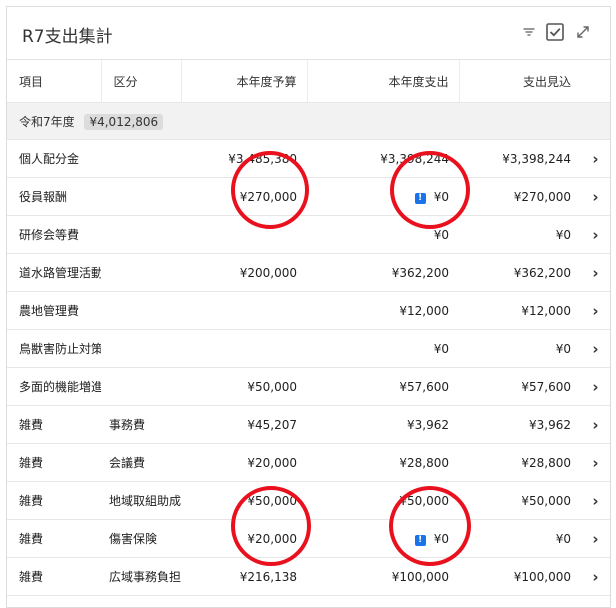 This screenshot has height=608, width=616. I want to click on cell-spent-text: ¥57,600, so click(424, 386).